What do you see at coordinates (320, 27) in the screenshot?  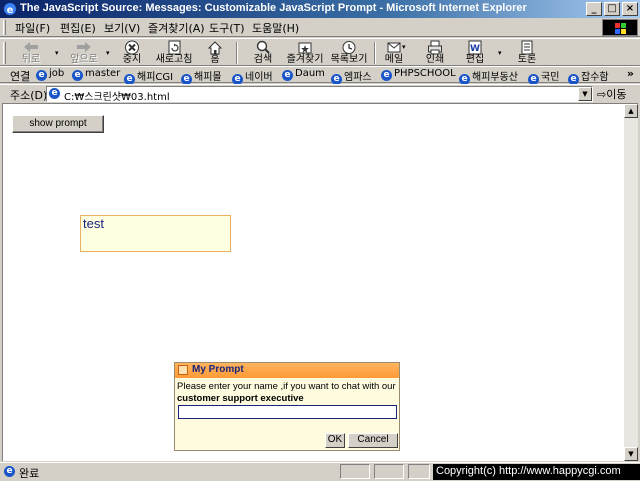 I see `menu-bar: 파일(F) 편집(E) 보기(V) 즐겨찾기(A) 도구(T) 도움말(H)` at bounding box center [320, 27].